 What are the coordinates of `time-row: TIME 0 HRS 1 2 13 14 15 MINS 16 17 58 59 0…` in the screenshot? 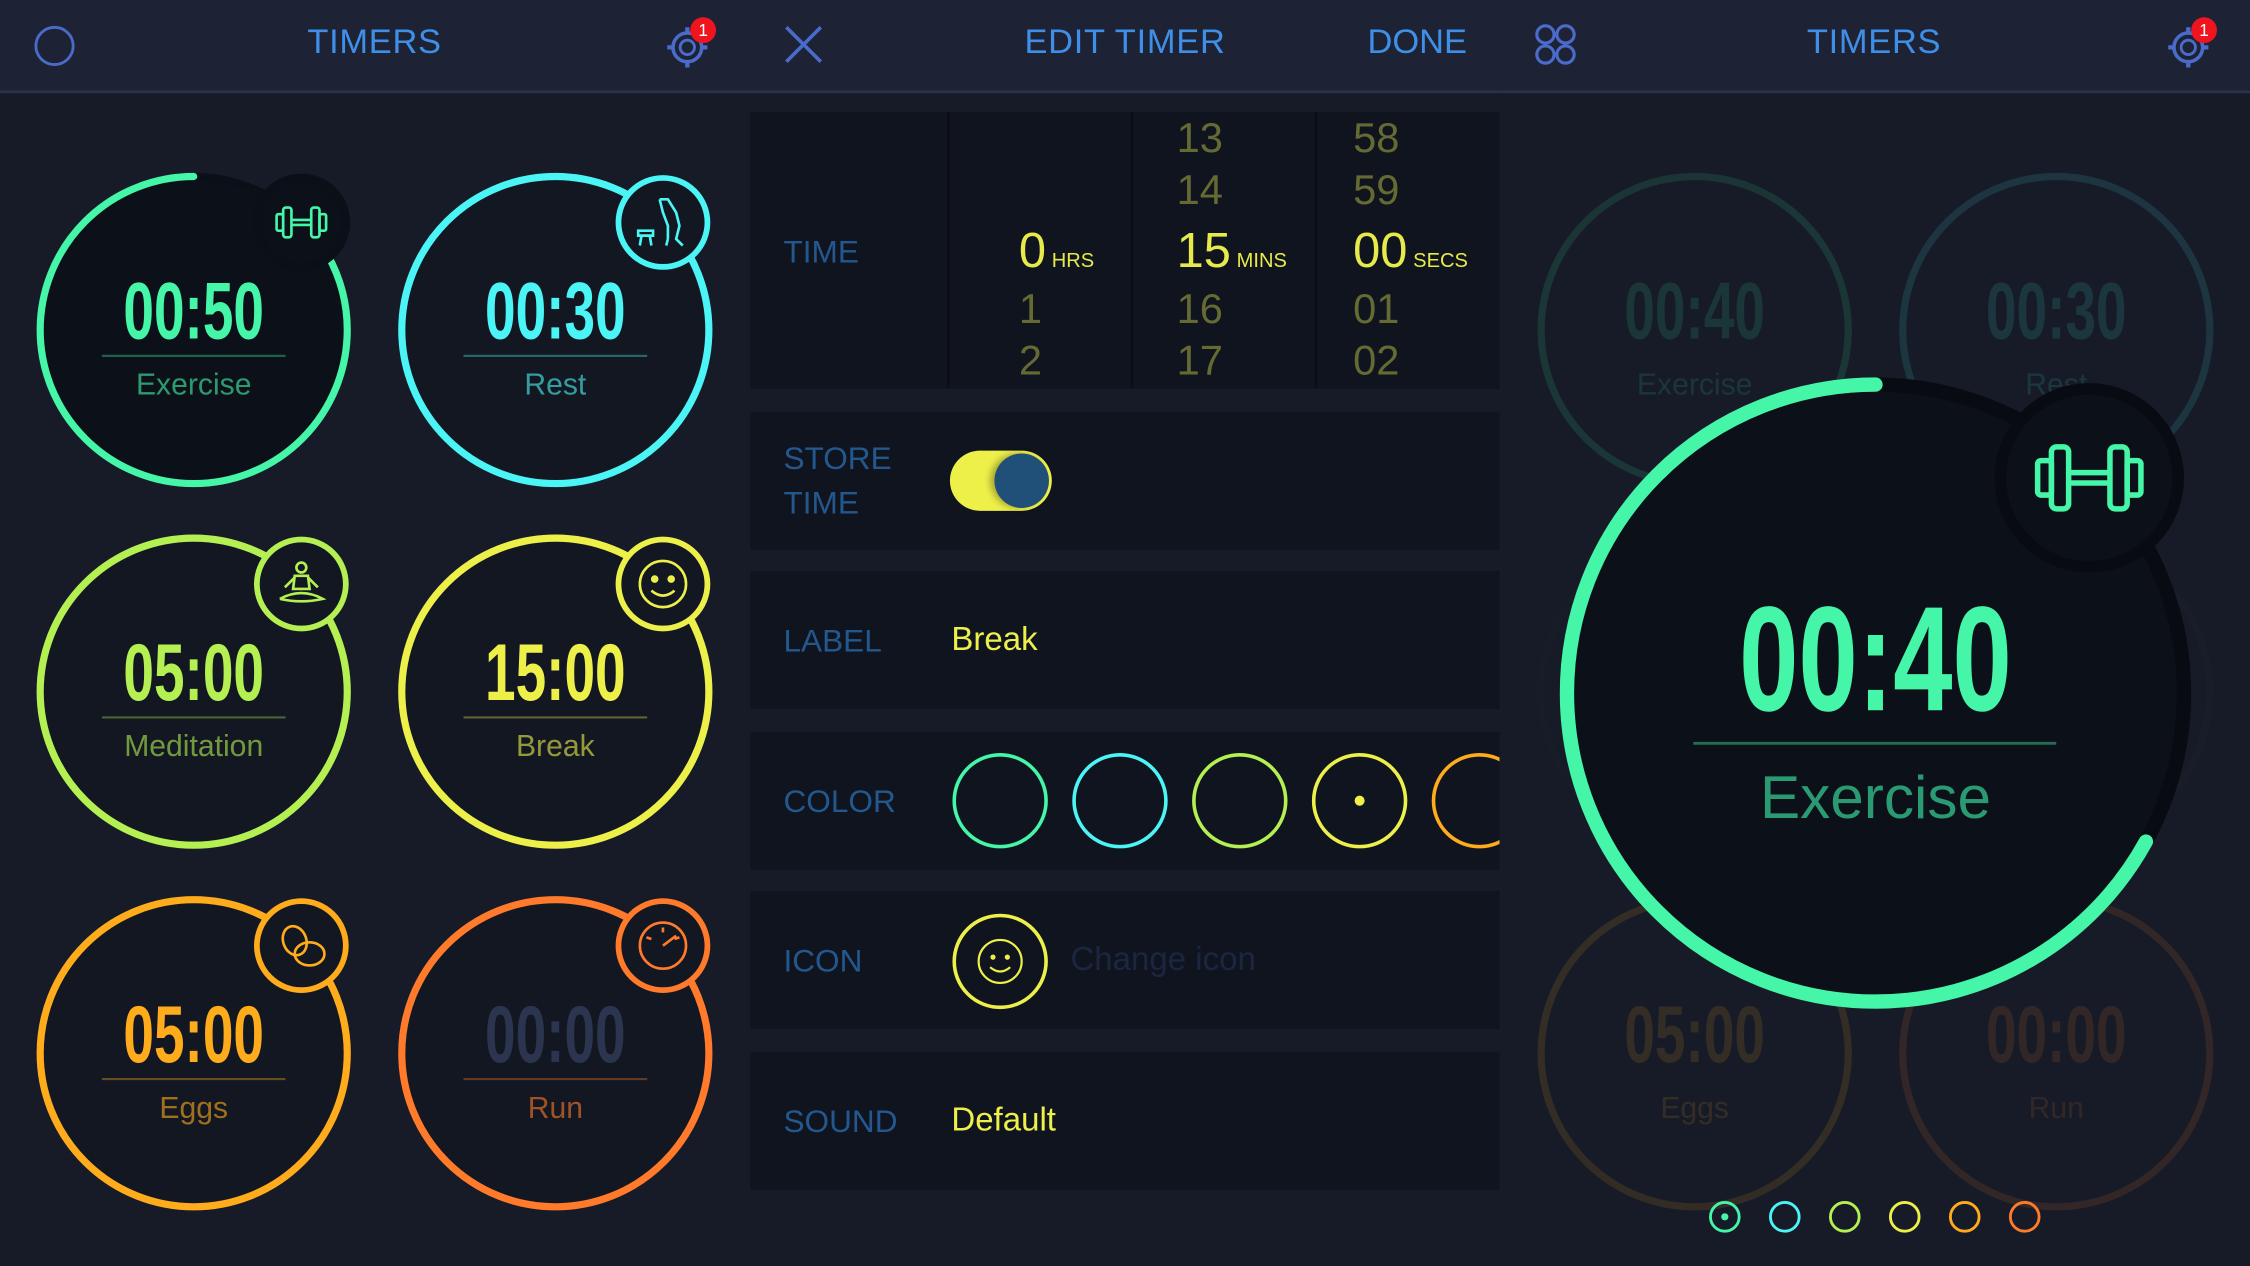 It's located at (1126, 250).